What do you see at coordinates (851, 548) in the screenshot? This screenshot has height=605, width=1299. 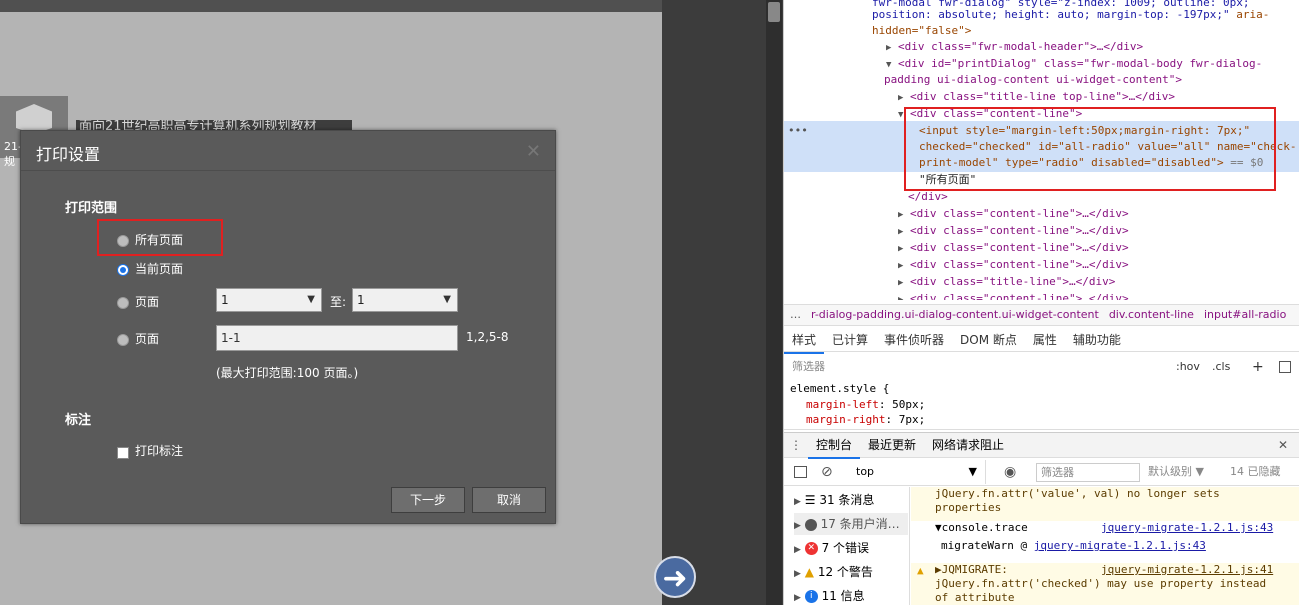 I see `sidebar-item-errors: ▶ ✕ 7 个错误` at bounding box center [851, 548].